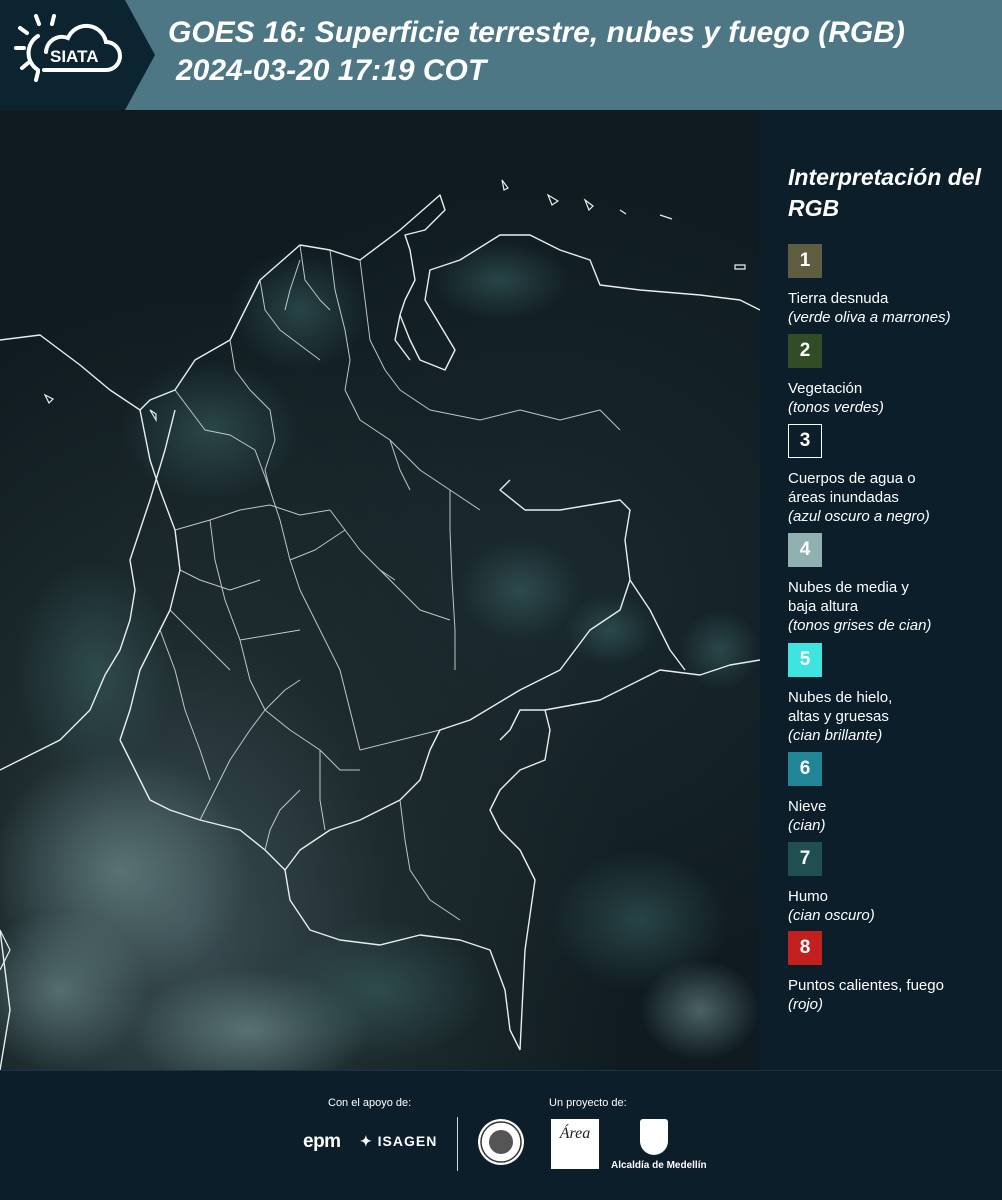 The image size is (1002, 1200). I want to click on legend-sub: (rojo), so click(806, 1004).